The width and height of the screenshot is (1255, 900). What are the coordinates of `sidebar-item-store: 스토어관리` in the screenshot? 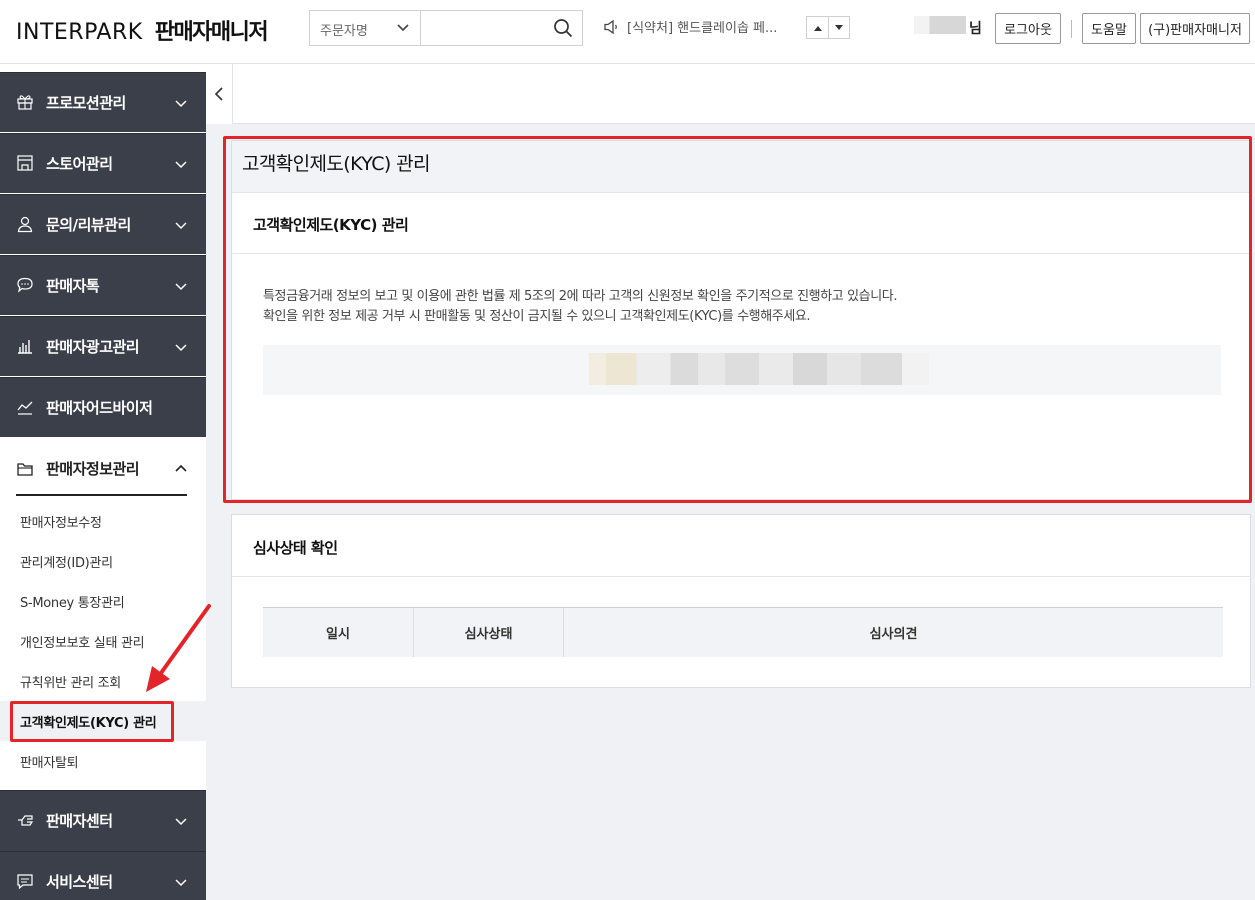 It's located at (103, 163).